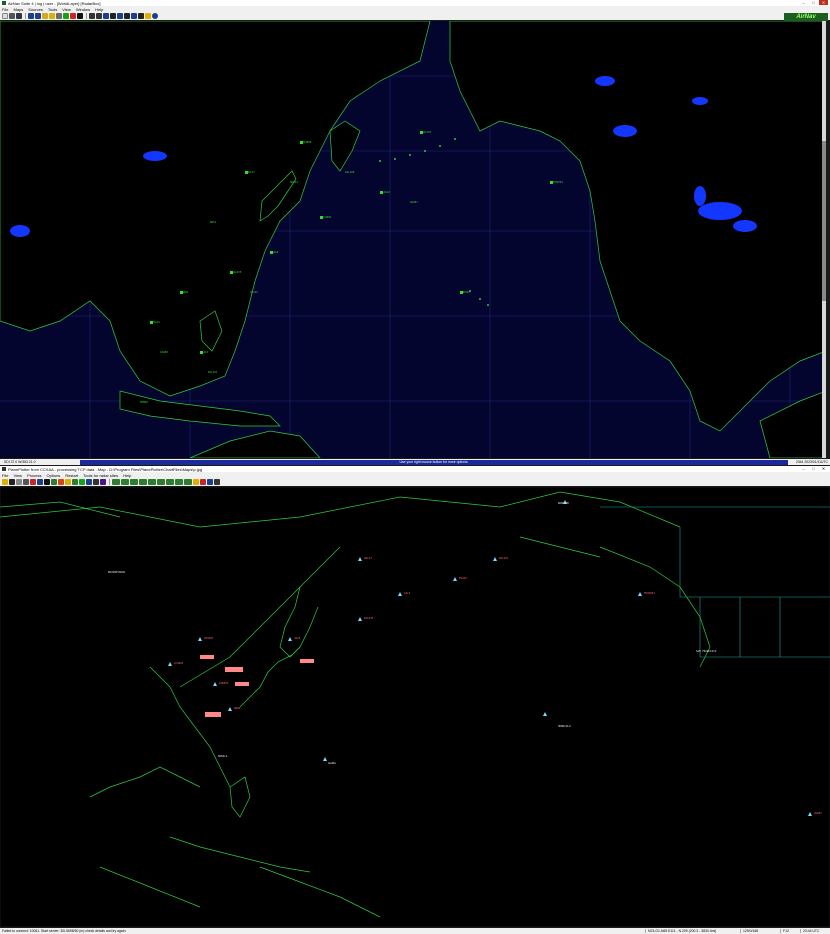 The image size is (830, 934). Describe the element at coordinates (99, 16) in the screenshot. I see `zoom-out-icon` at that location.